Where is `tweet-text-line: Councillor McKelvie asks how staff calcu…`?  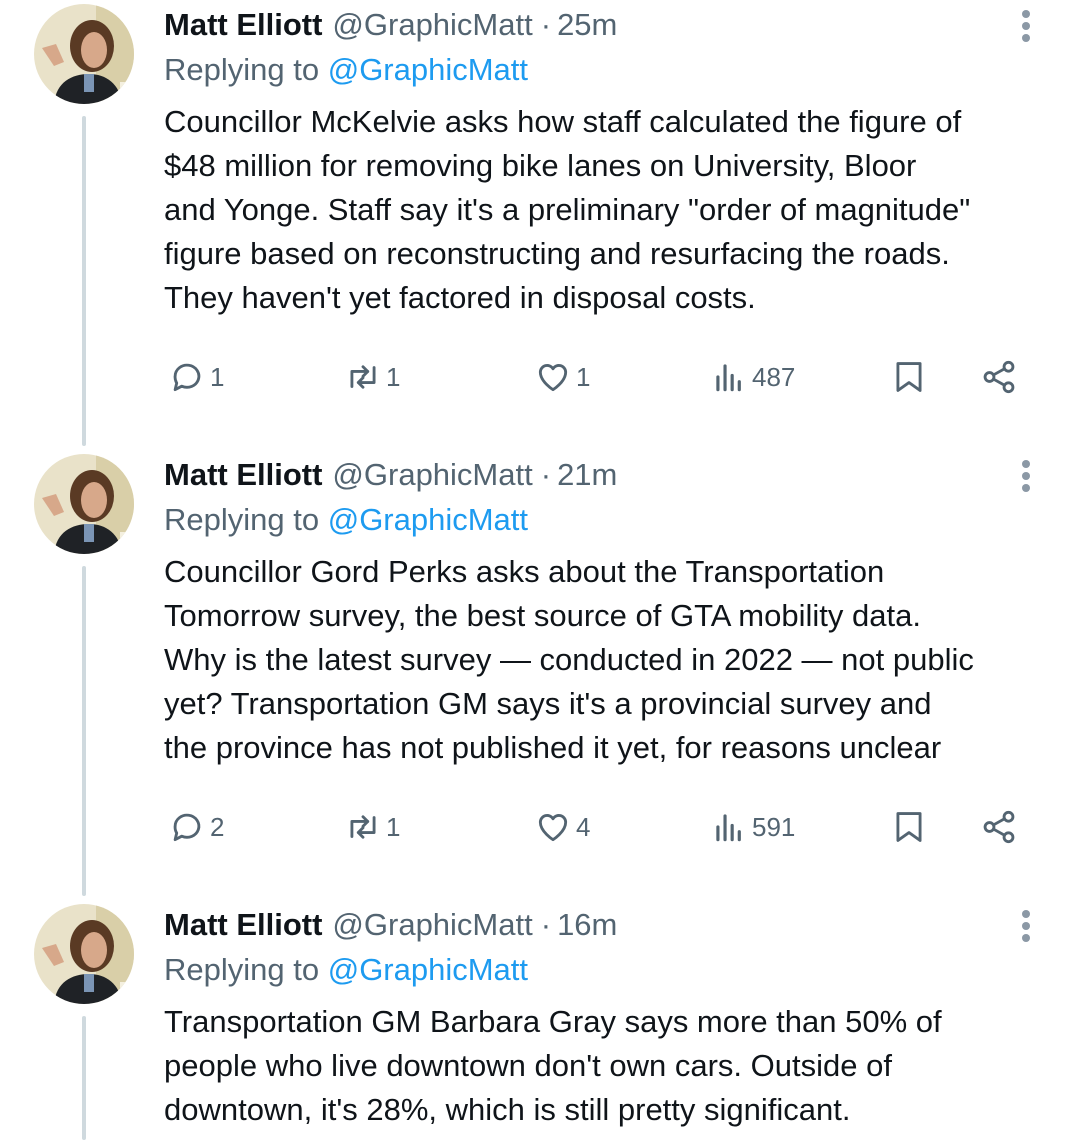
tweet-text-line: Councillor McKelvie asks how staff calcu… is located at coordinates (563, 121).